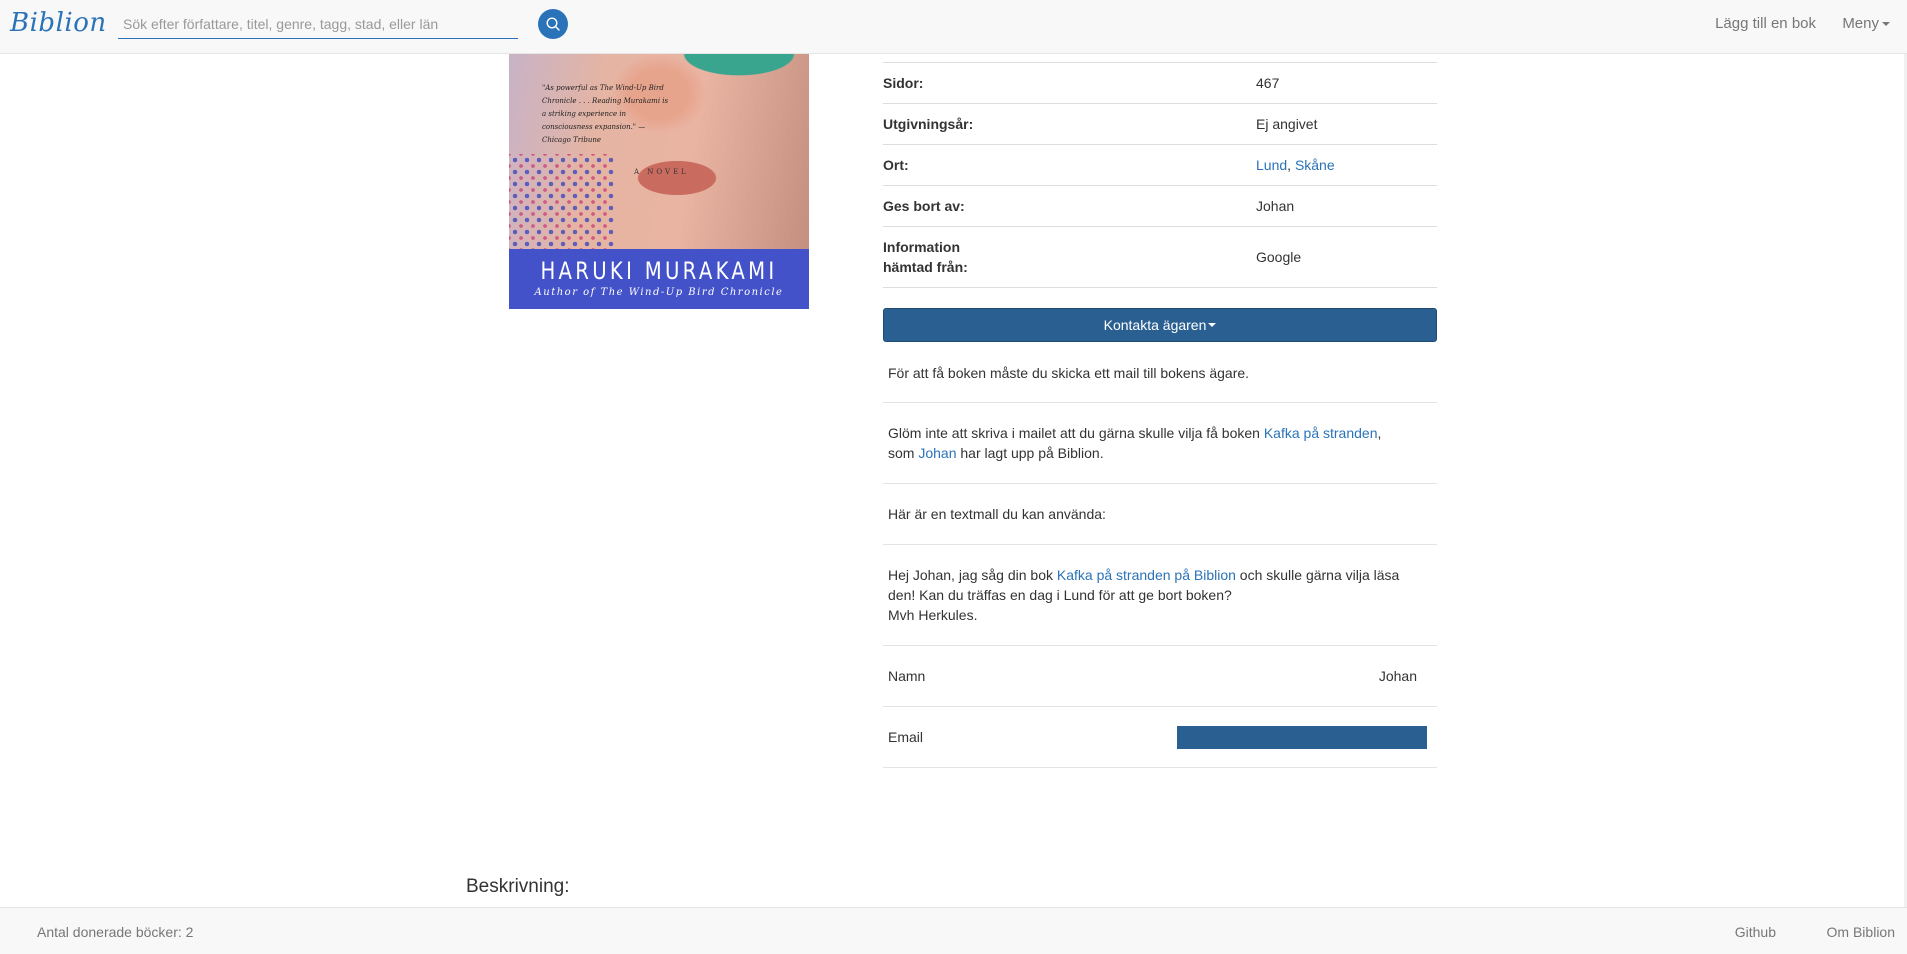 This screenshot has height=954, width=1907. I want to click on about-link: Om Biblion, so click(1861, 932).